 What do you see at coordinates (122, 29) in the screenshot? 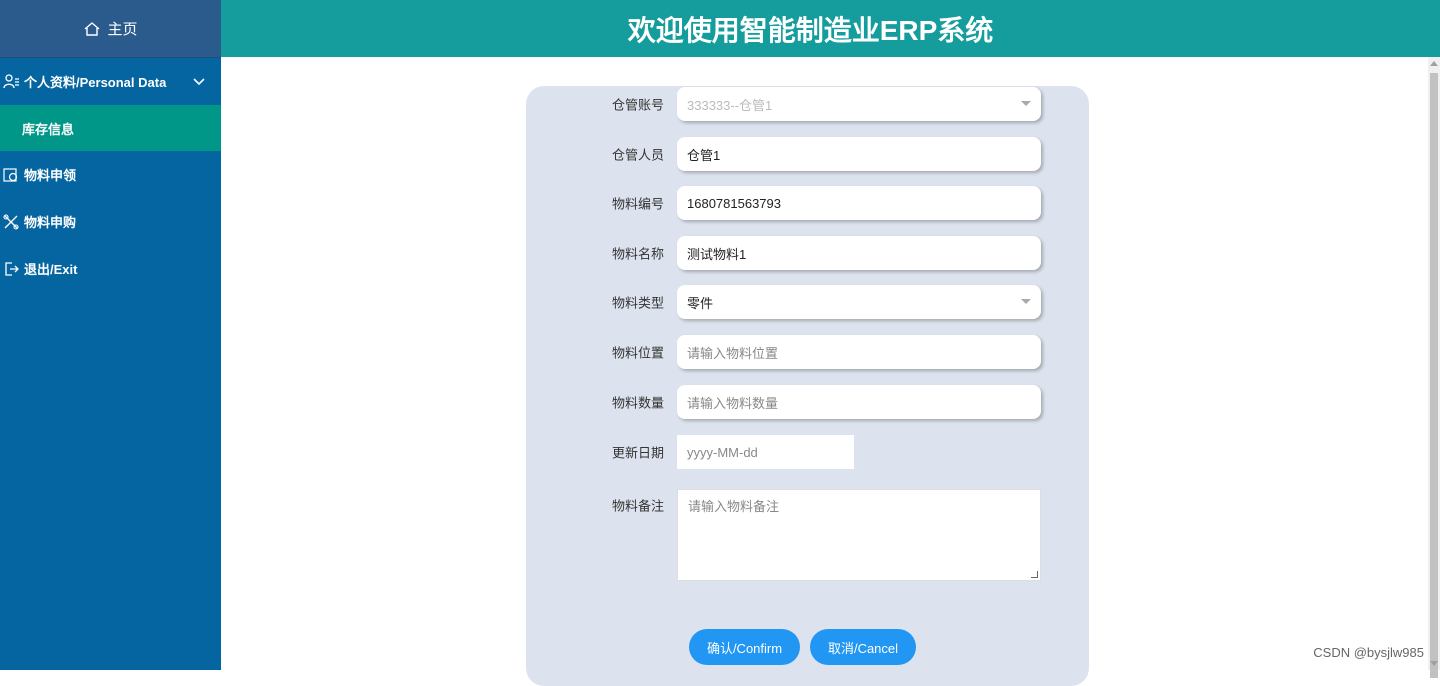
I see `home-label: 主页` at bounding box center [122, 29].